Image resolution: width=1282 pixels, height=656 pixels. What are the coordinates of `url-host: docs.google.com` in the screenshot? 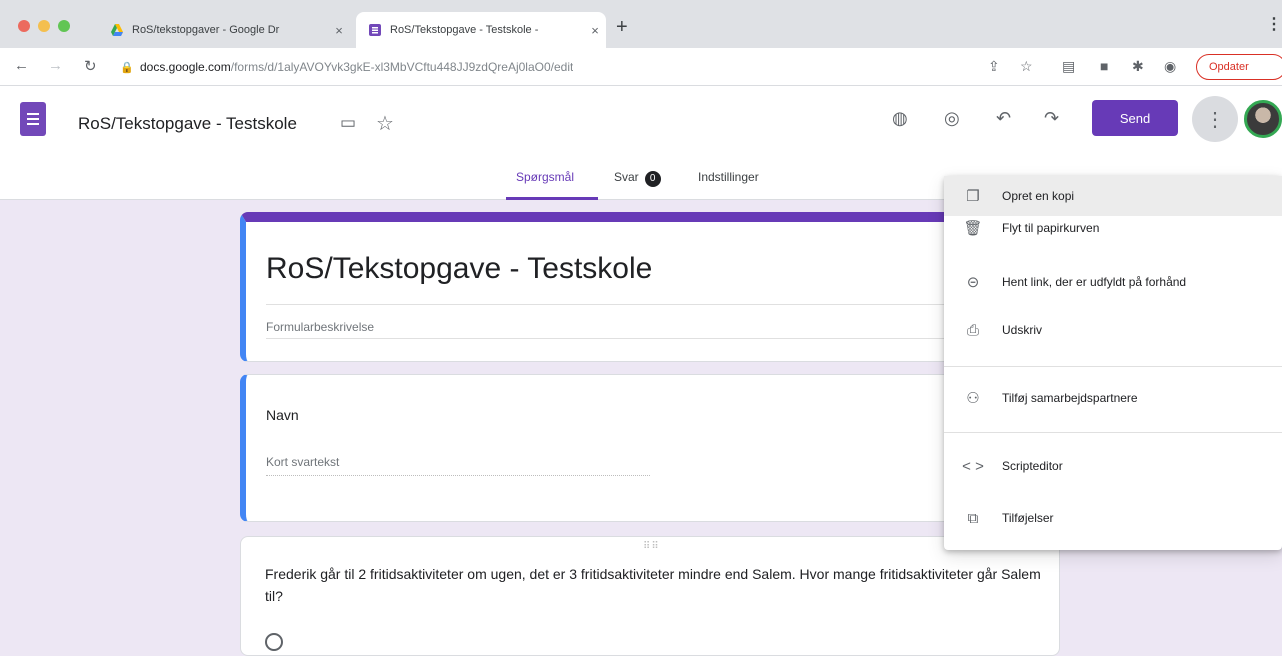 It's located at (185, 67).